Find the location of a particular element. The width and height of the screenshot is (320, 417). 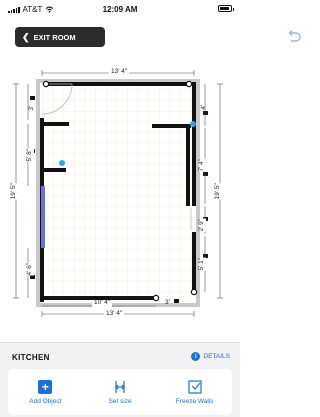

exit-room-label: EXIT ROOM is located at coordinates (54, 37).